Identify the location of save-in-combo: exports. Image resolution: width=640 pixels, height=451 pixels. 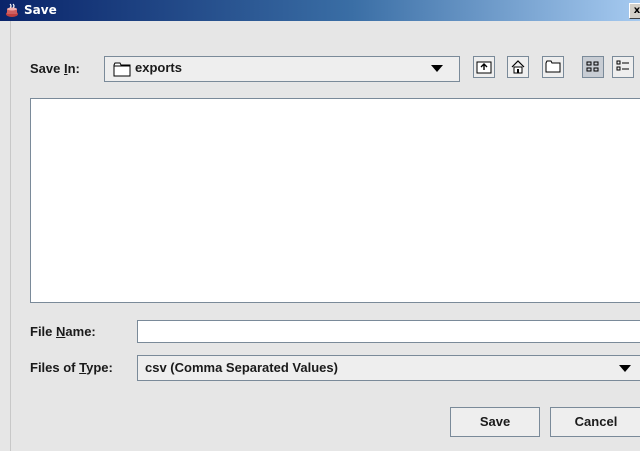
(282, 69).